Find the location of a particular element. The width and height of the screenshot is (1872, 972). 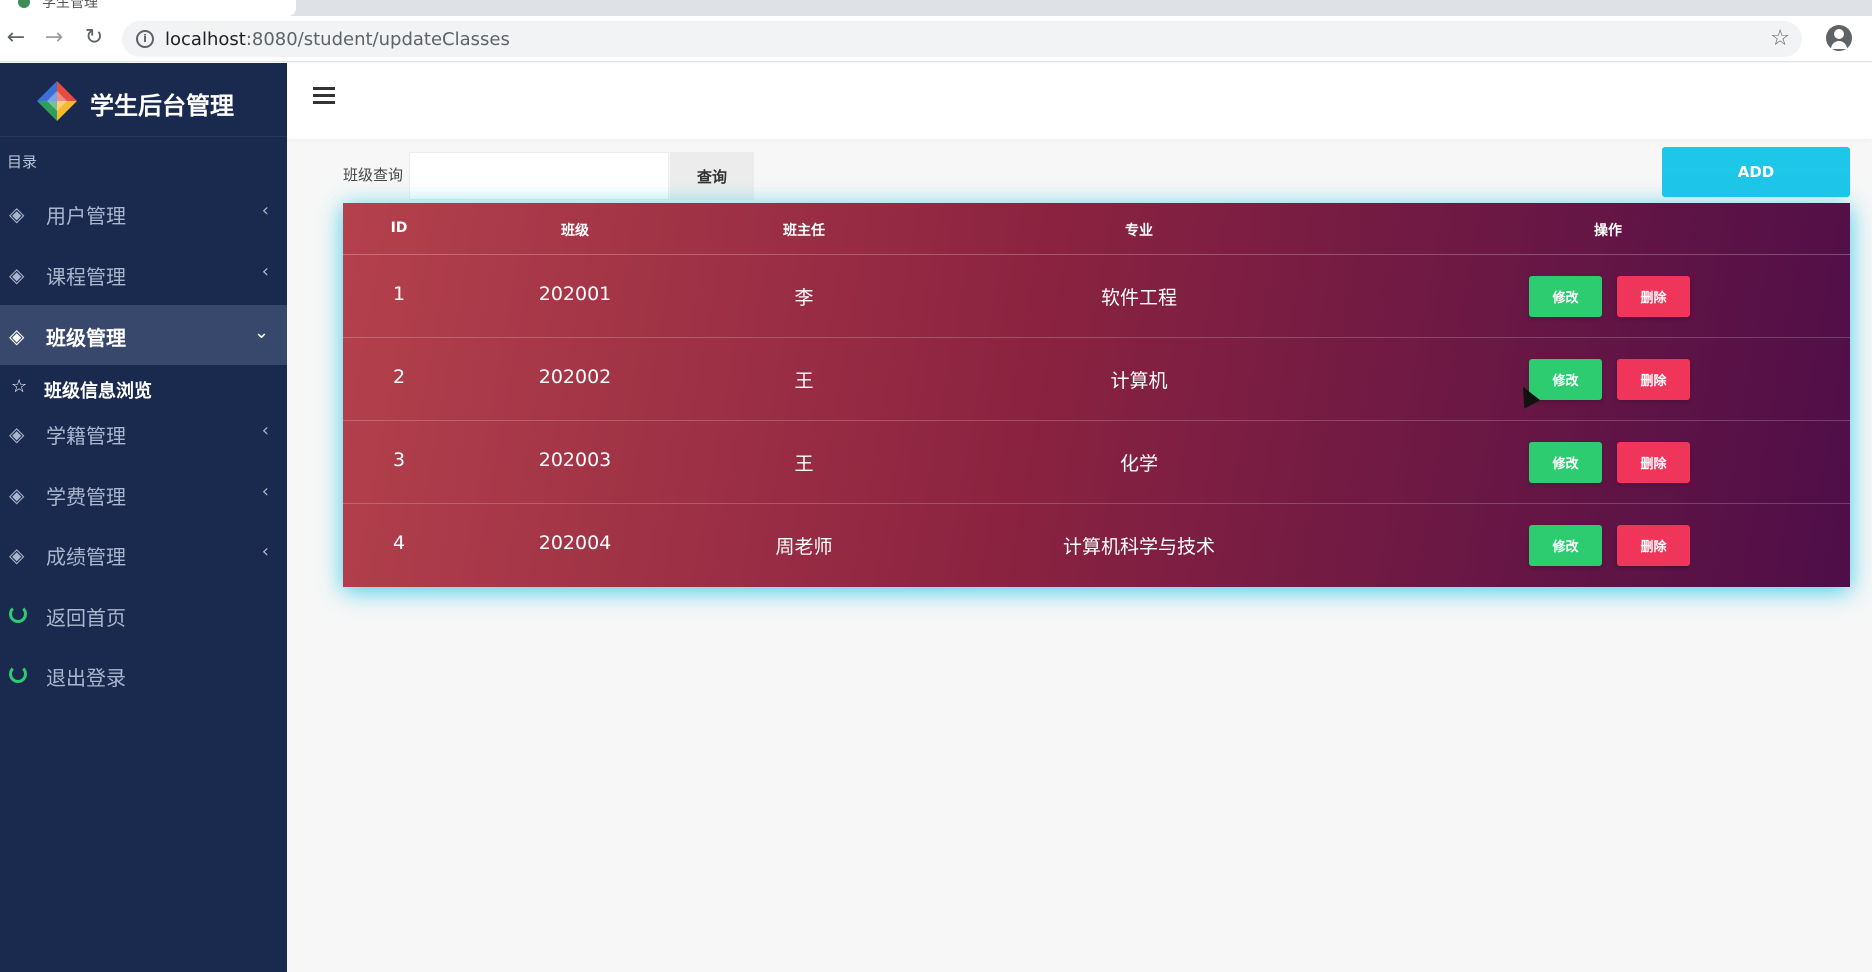

sidebar-item-status-management: ◈ 学籍管理 ‹ is located at coordinates (143, 433).